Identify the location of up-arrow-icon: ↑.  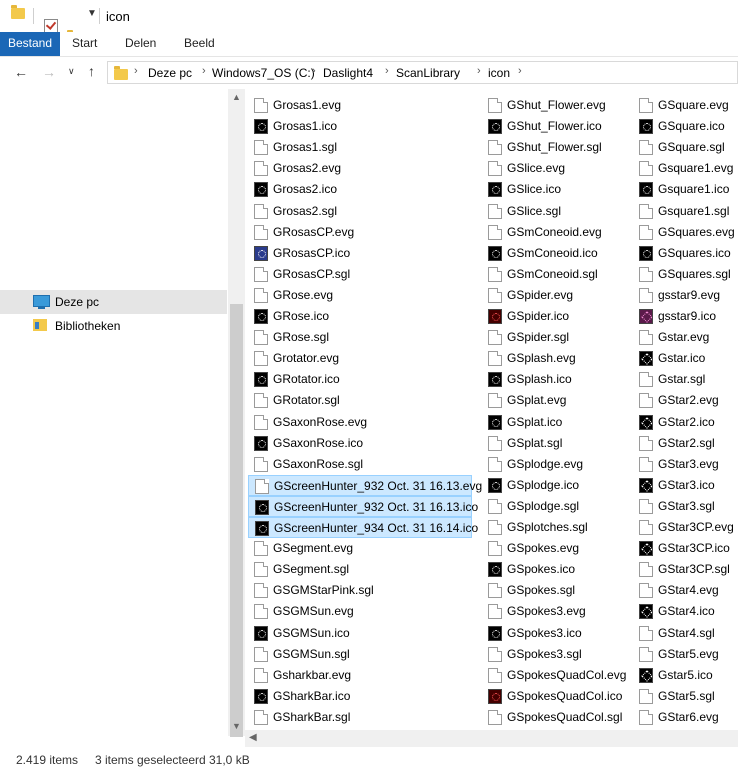
(91, 71).